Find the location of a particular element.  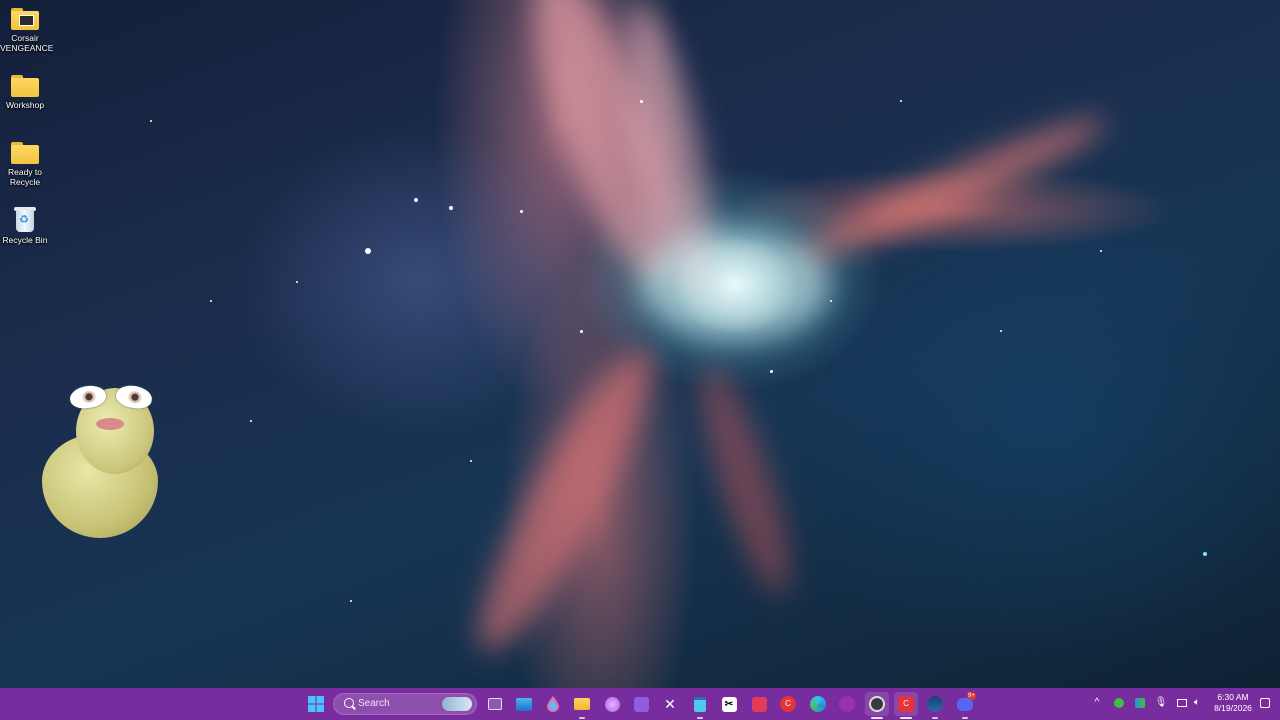

display-icon is located at coordinates (1182, 703).